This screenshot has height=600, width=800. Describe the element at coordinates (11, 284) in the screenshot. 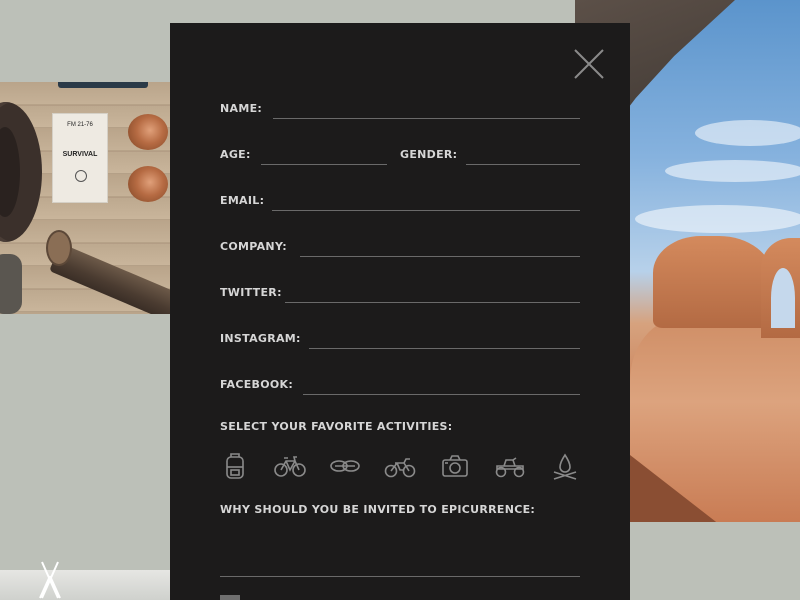

I see `boot` at that location.